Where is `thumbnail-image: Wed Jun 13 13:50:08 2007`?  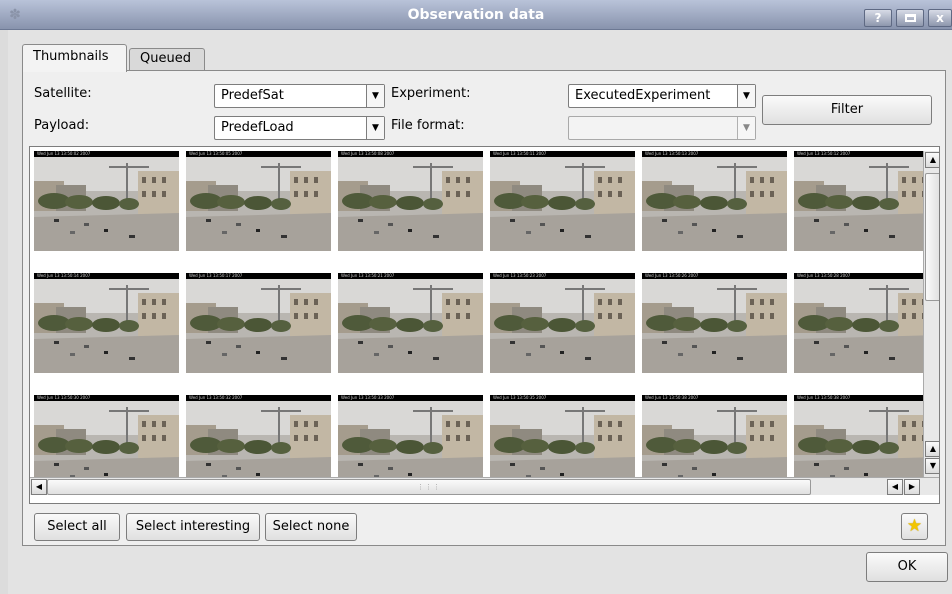 thumbnail-image: Wed Jun 13 13:50:08 2007 is located at coordinates (410, 201).